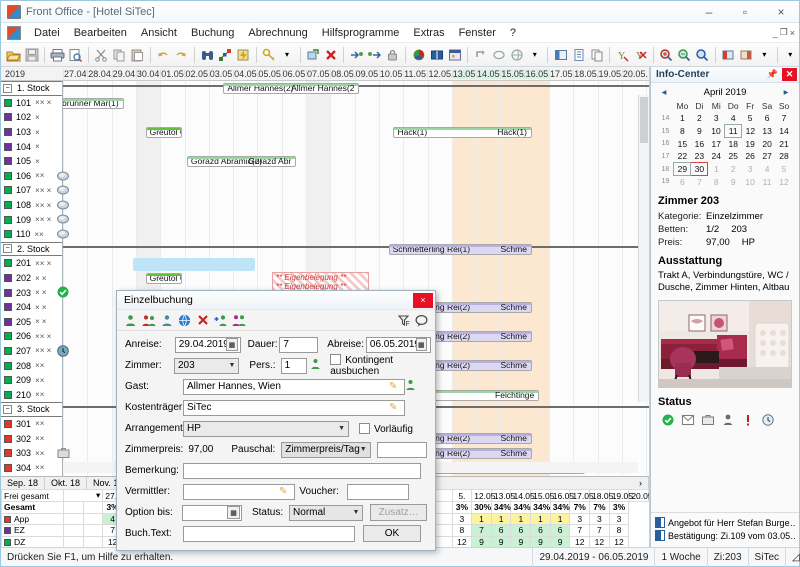  What do you see at coordinates (47, 33) in the screenshot?
I see `menu-item-datei: Datei` at bounding box center [47, 33].